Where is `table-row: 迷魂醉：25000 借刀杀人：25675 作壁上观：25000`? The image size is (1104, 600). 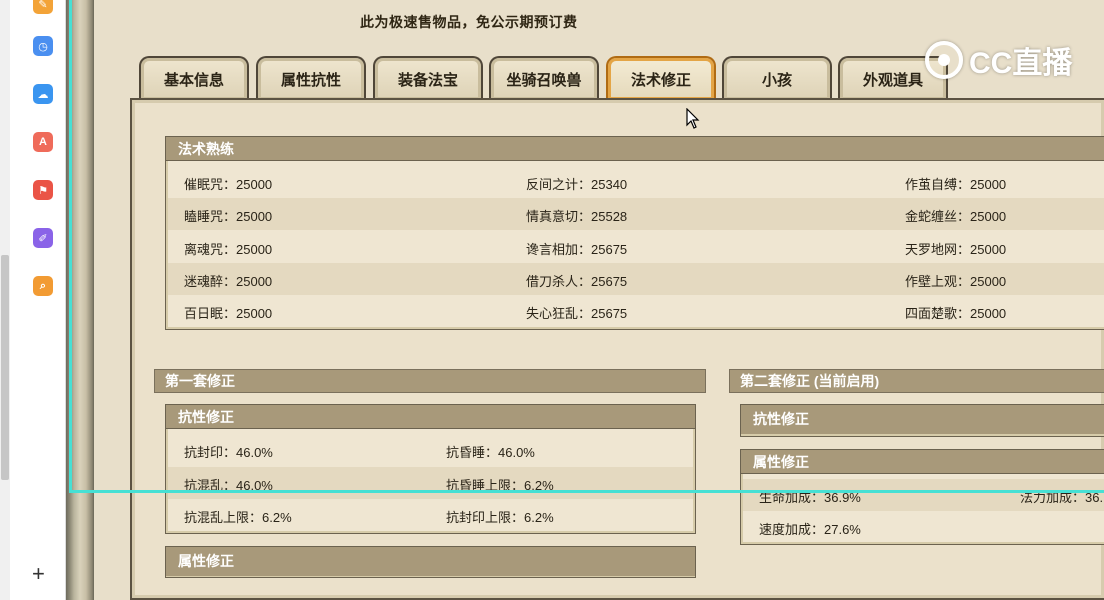 table-row: 迷魂醉：25000 借刀杀人：25675 作壁上观：25000 is located at coordinates (636, 279).